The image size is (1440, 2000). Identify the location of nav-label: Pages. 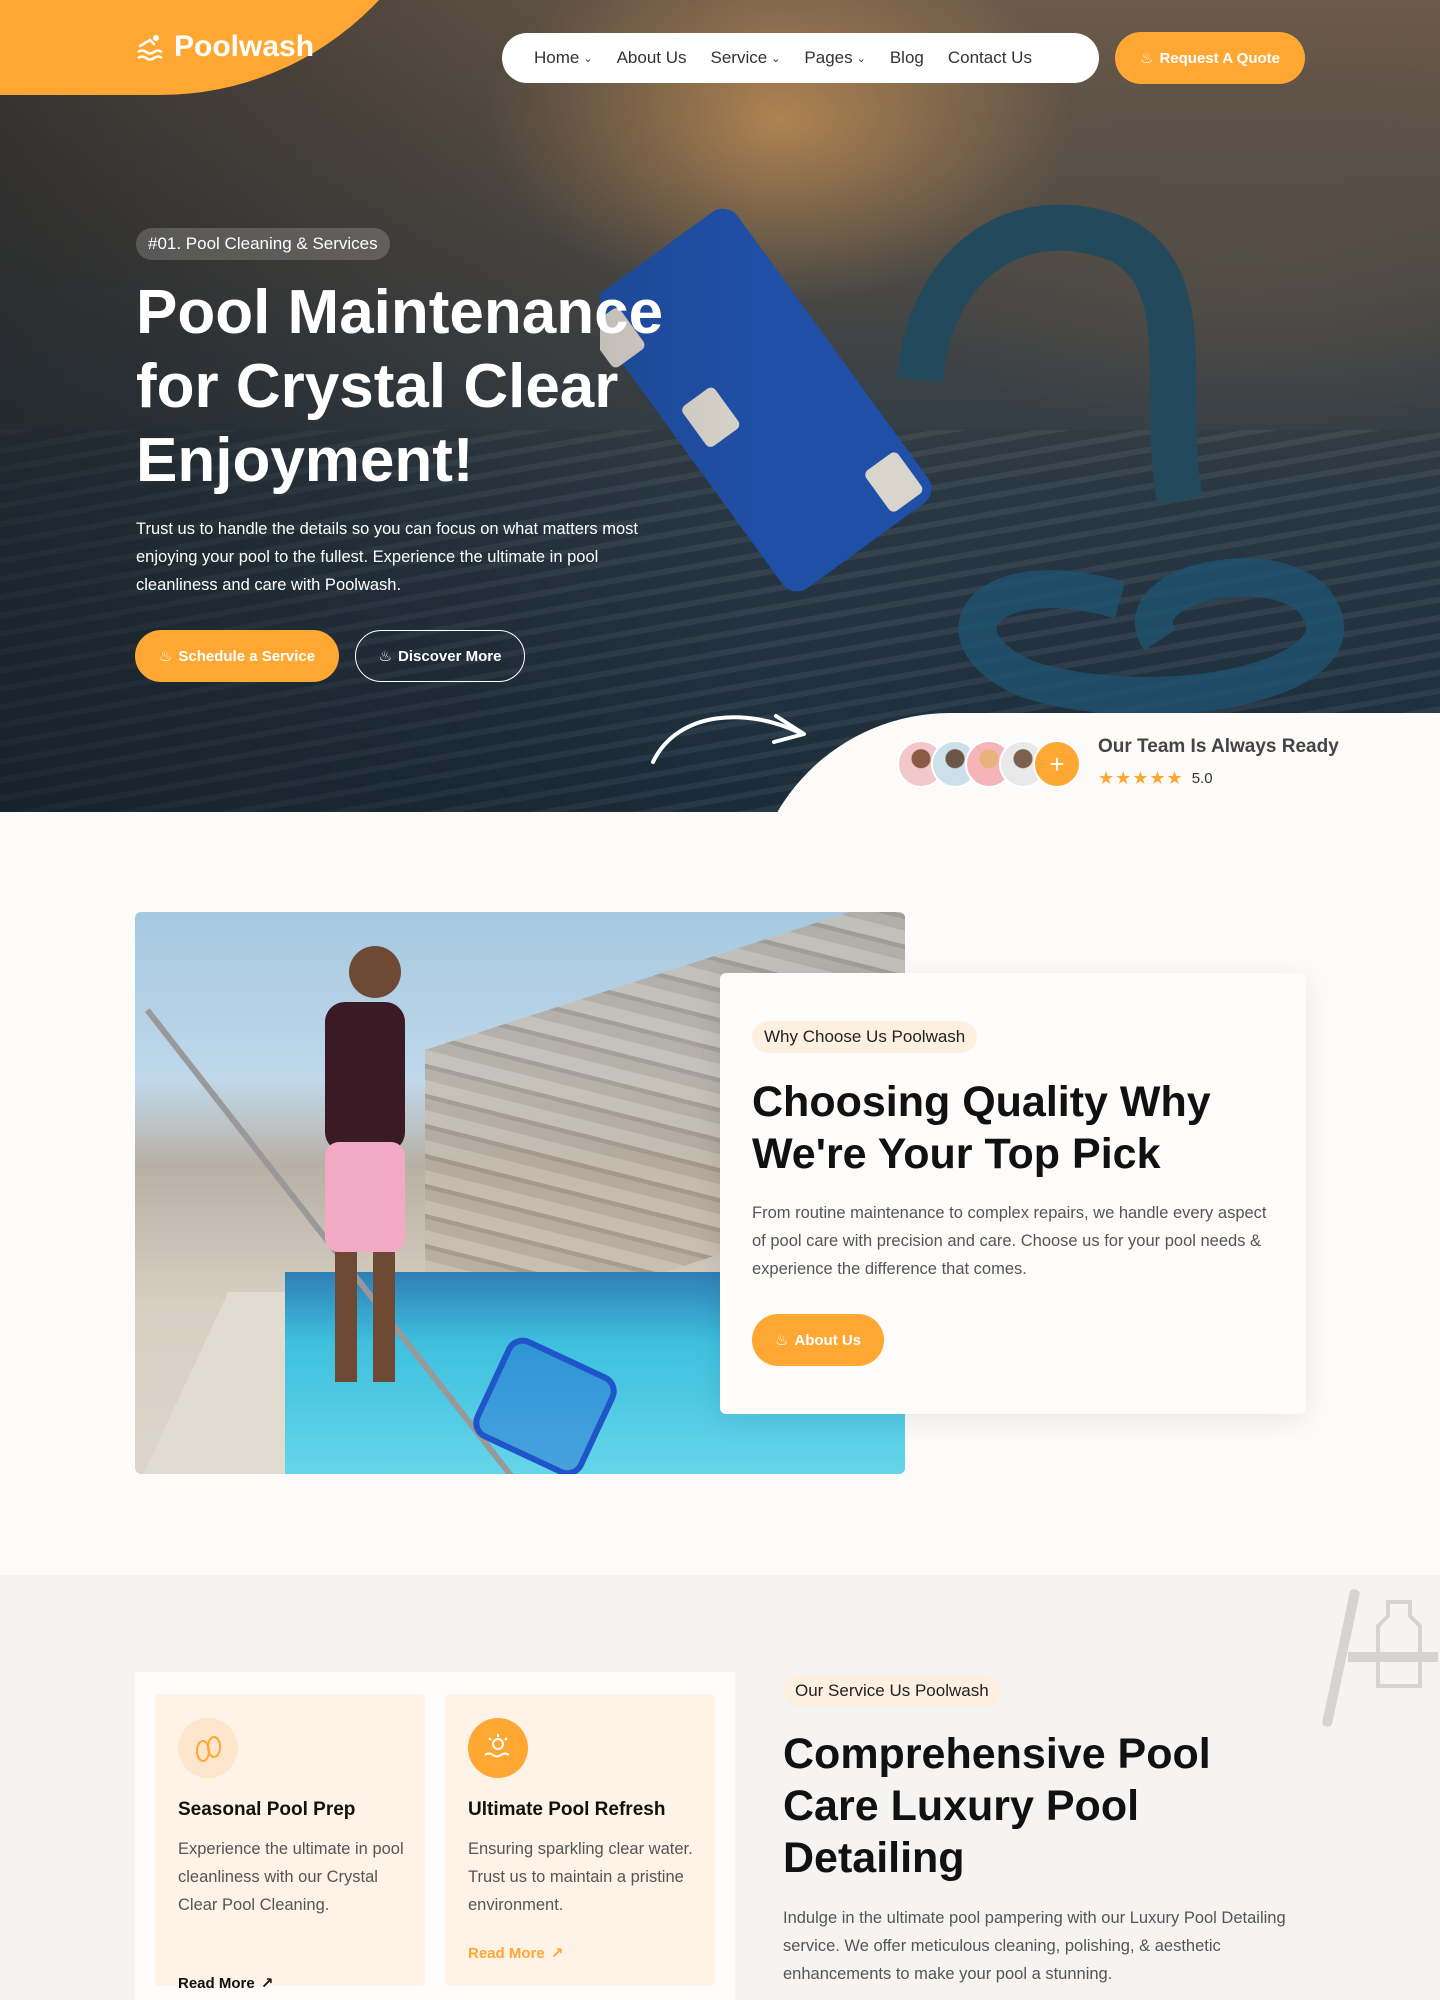
(828, 57).